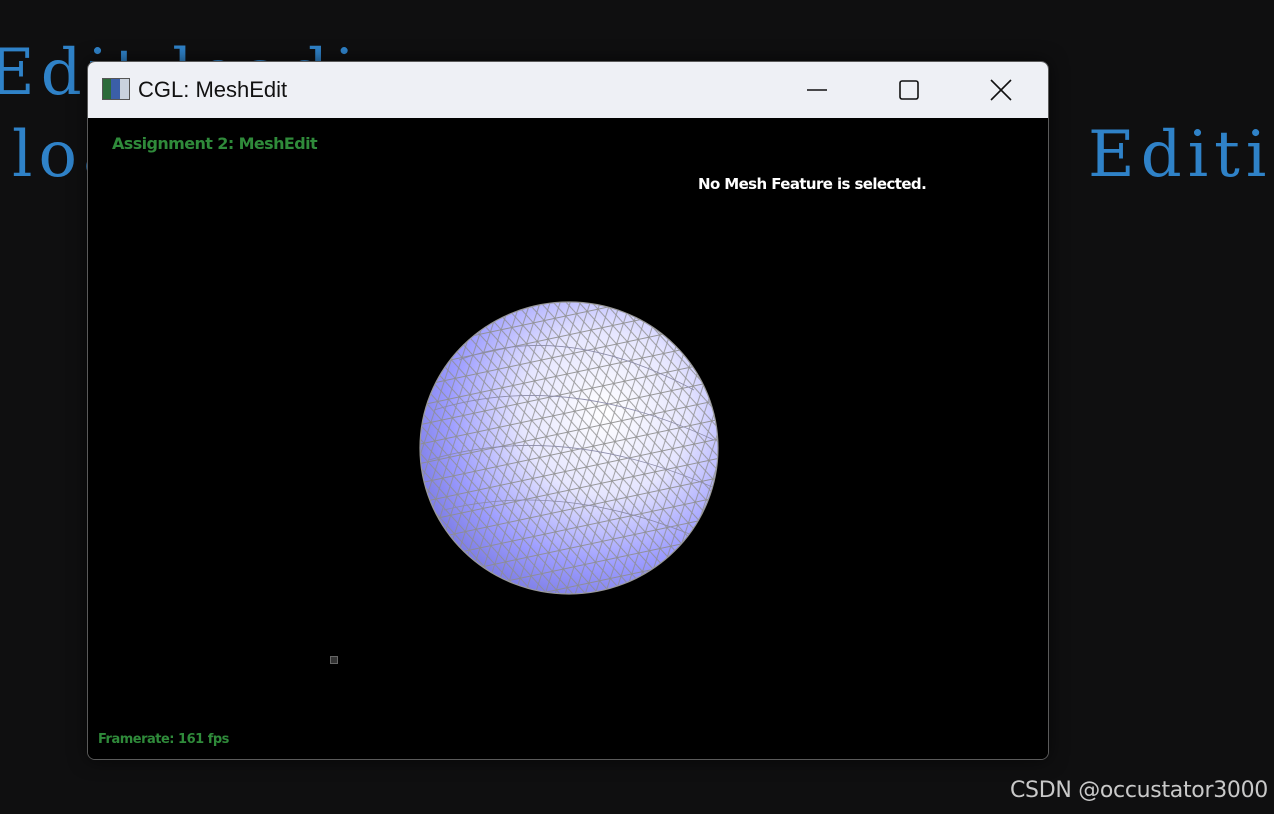 This screenshot has width=1274, height=814. I want to click on cursor-marker, so click(334, 660).